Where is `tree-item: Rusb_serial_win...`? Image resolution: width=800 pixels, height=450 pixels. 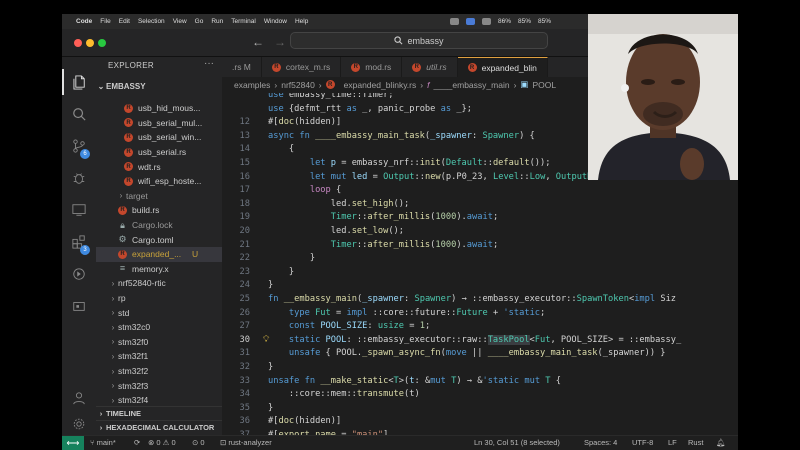 tree-item: Rusb_serial_win... is located at coordinates (159, 137).